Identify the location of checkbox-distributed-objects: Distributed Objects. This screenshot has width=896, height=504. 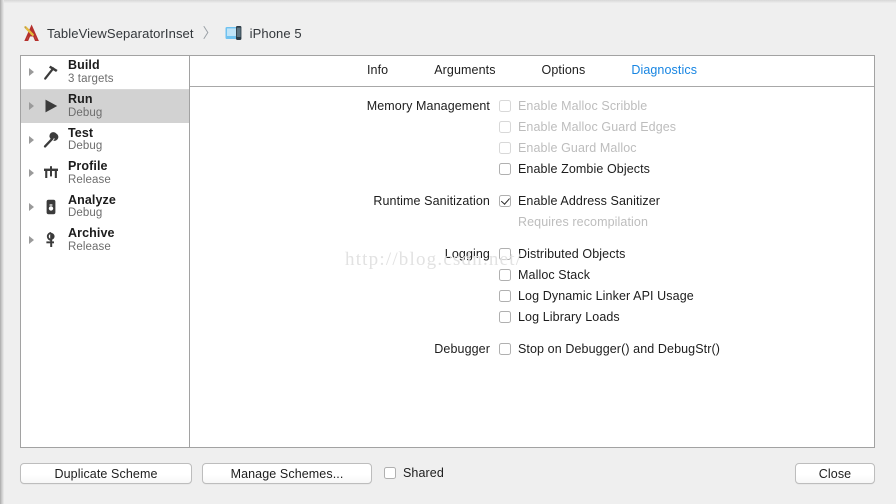
(562, 254).